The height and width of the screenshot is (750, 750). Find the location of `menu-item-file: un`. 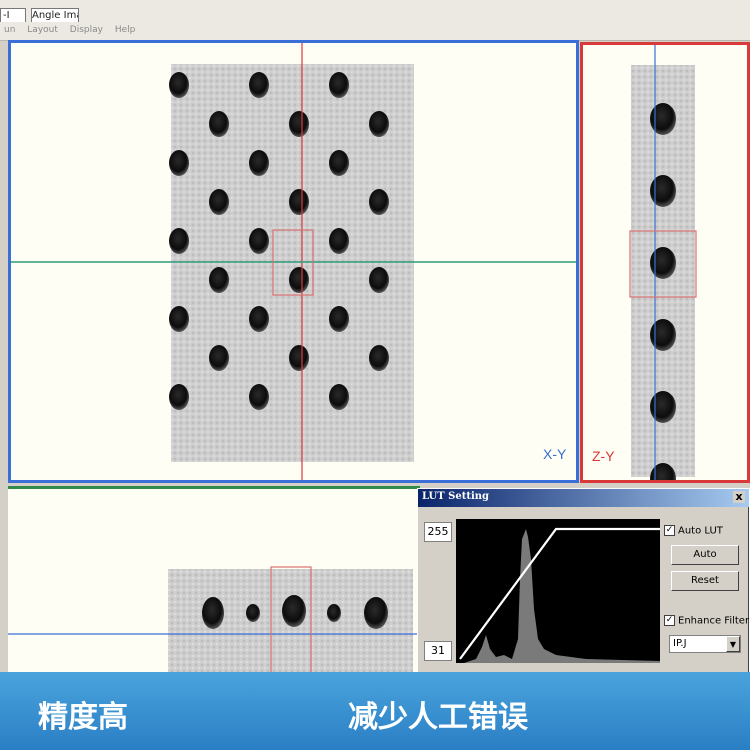

menu-item-file: un is located at coordinates (9, 30).